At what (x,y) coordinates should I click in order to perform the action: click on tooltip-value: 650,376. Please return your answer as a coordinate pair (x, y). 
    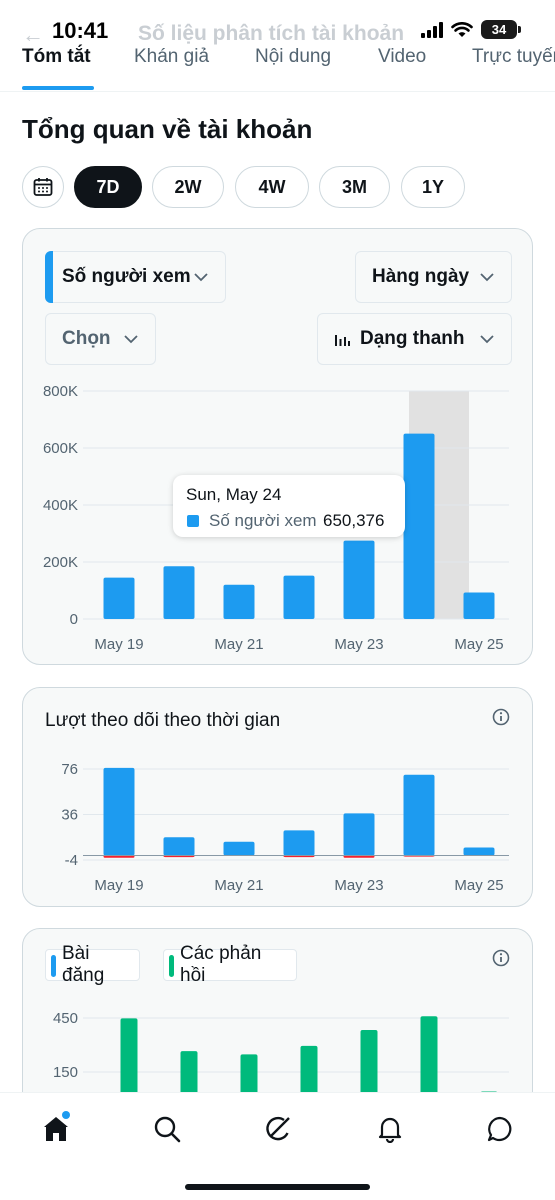
    Looking at the image, I should click on (354, 520).